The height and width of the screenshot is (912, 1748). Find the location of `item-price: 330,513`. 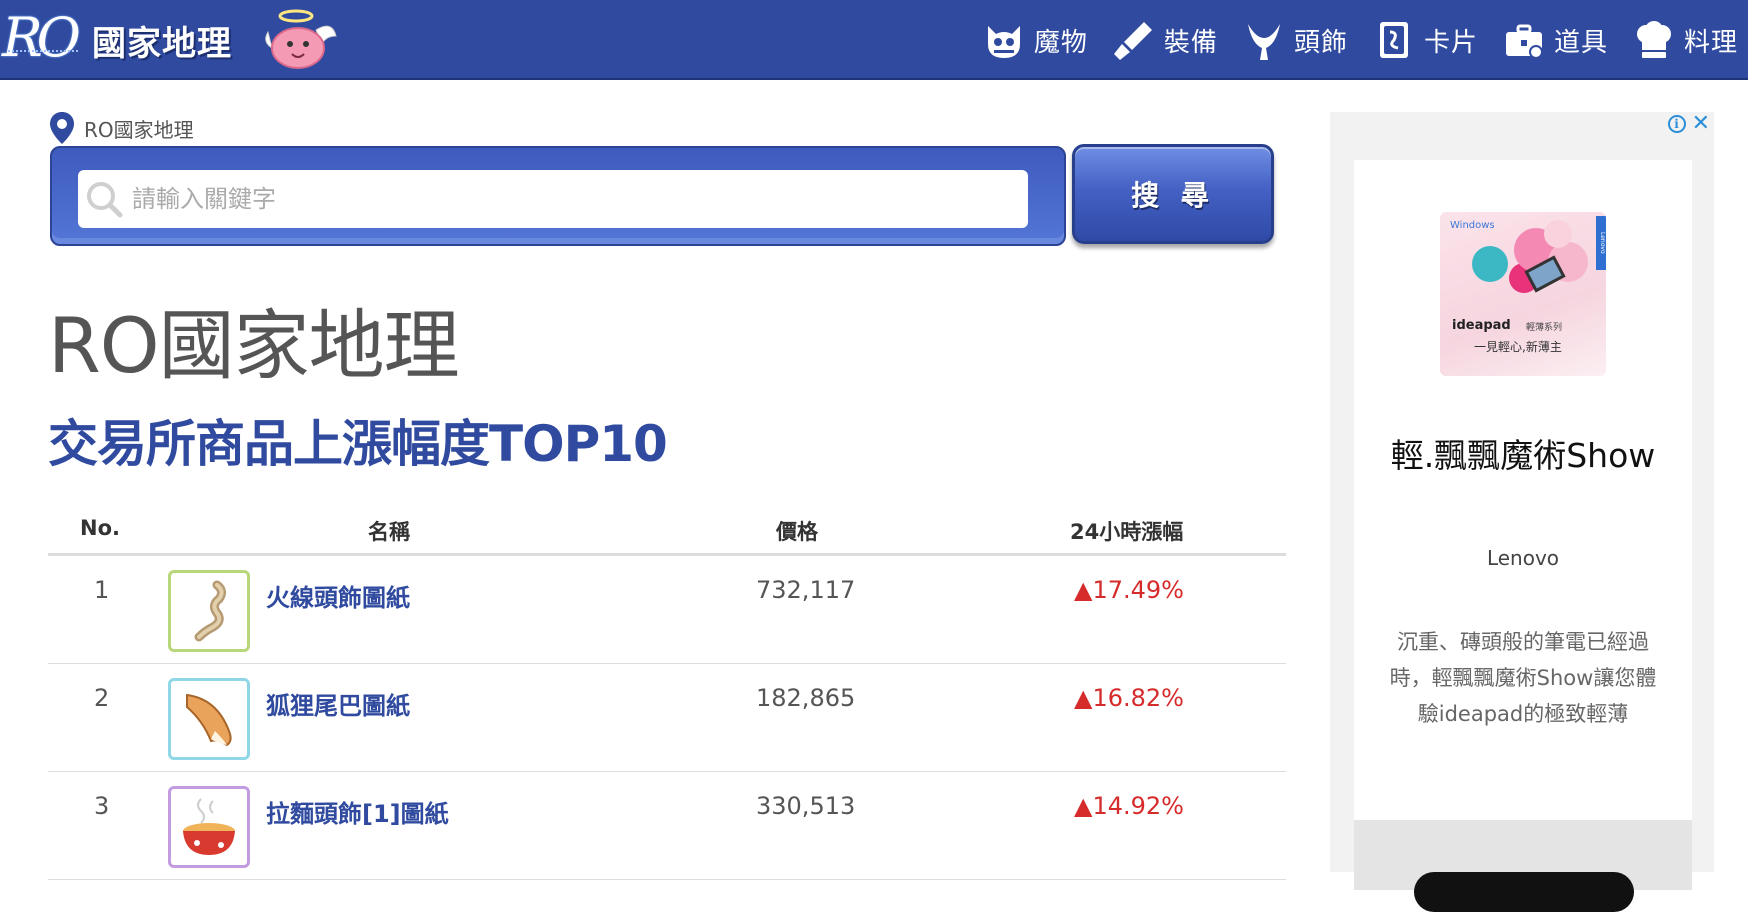

item-price: 330,513 is located at coordinates (806, 806).